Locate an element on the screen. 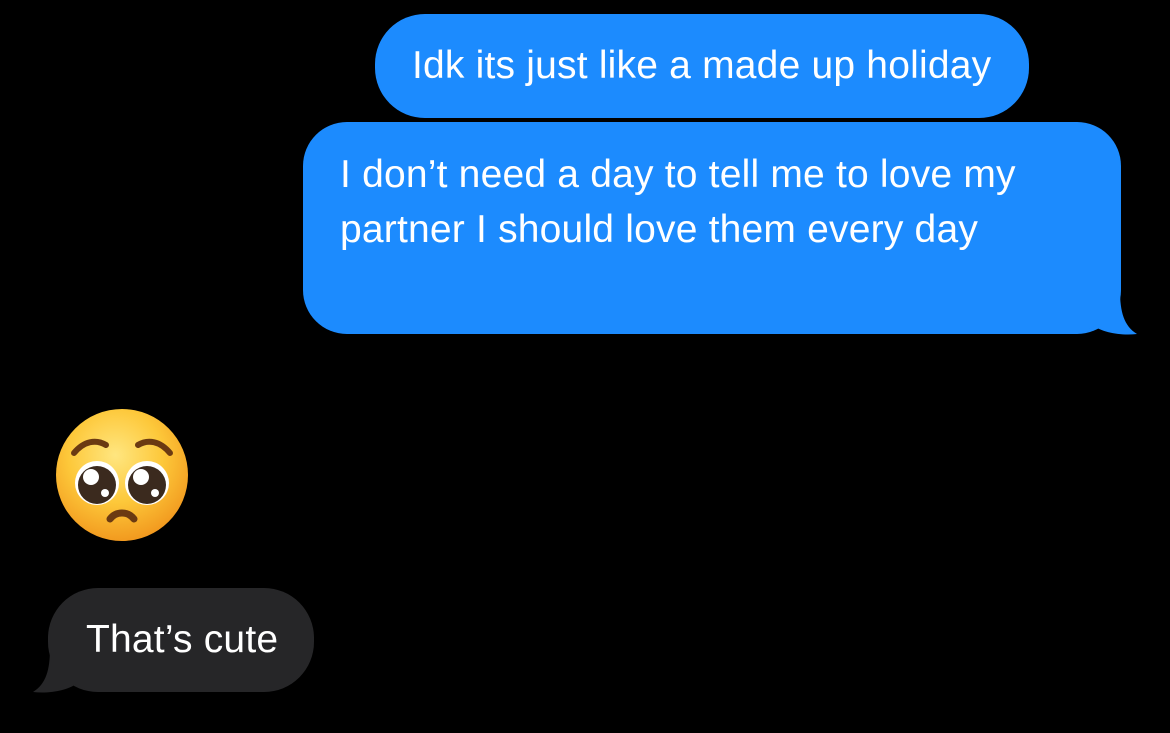 This screenshot has width=1170, height=733. message-text: Idk its just like a made up holiday is located at coordinates (702, 65).